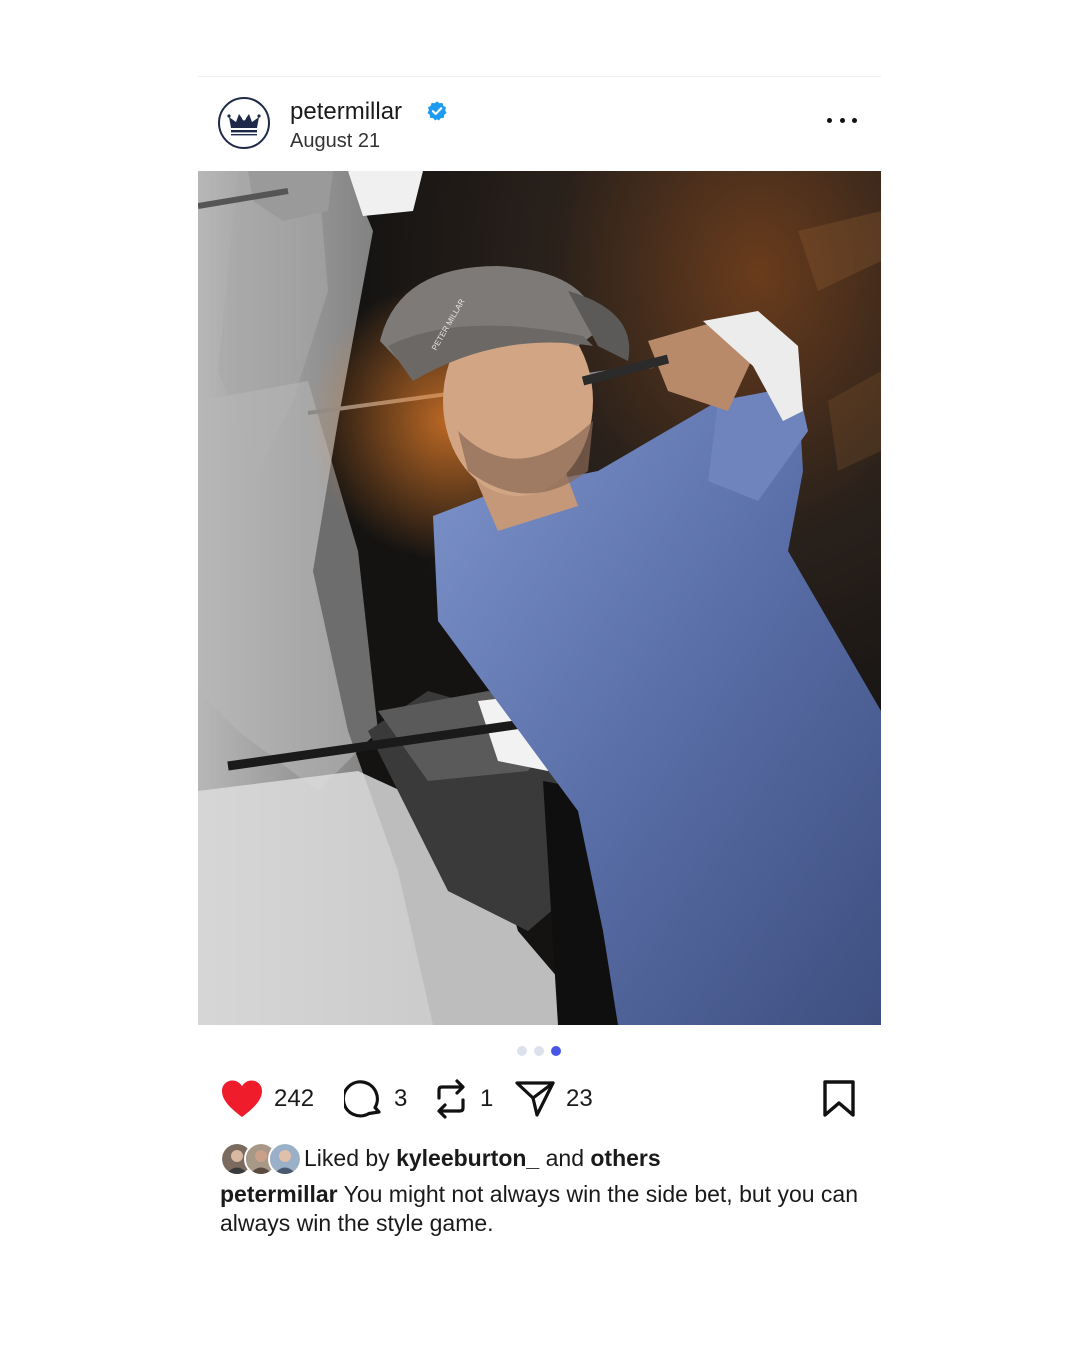 This screenshot has width=1080, height=1350. I want to click on bookmark-icon, so click(839, 1098).